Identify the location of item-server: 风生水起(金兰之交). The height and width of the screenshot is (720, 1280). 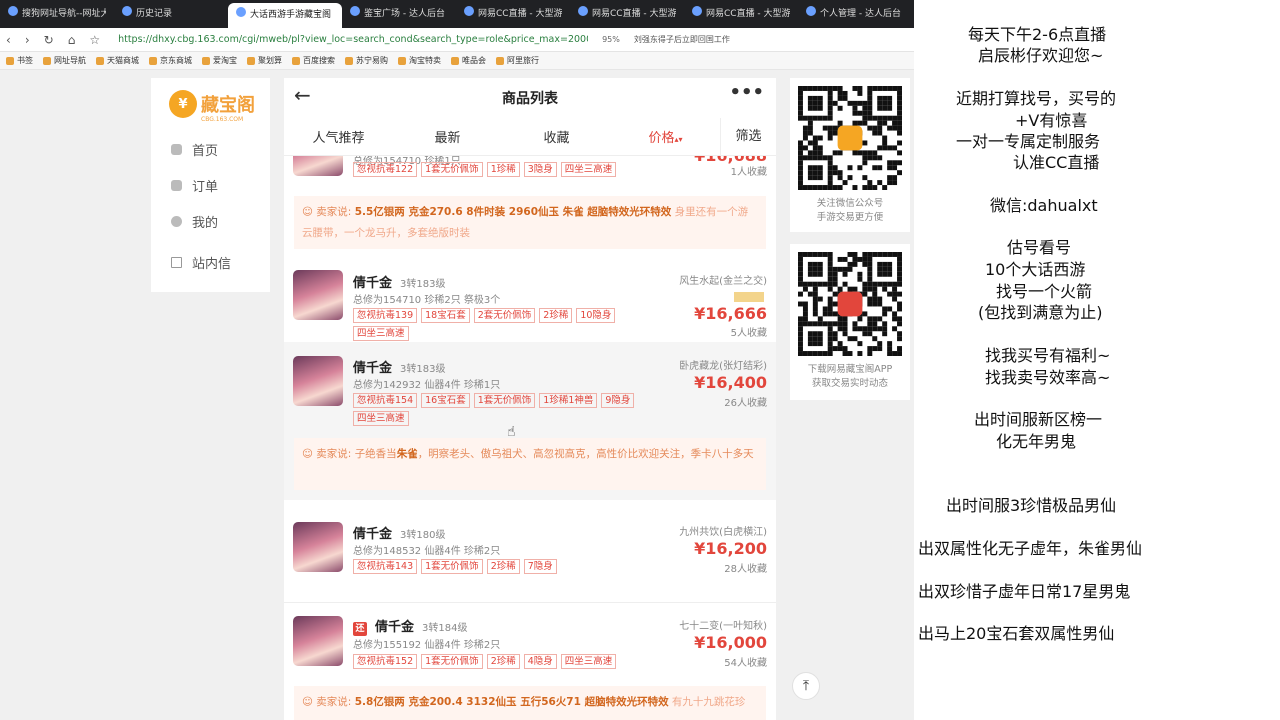
(723, 281).